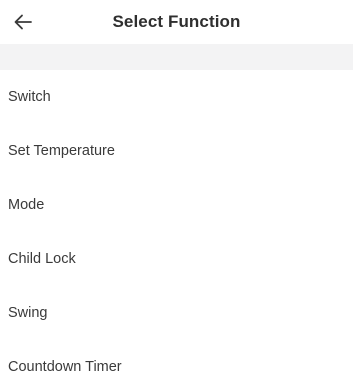 This screenshot has width=353, height=387. What do you see at coordinates (176, 97) in the screenshot?
I see `function-item-switch: Switch` at bounding box center [176, 97].